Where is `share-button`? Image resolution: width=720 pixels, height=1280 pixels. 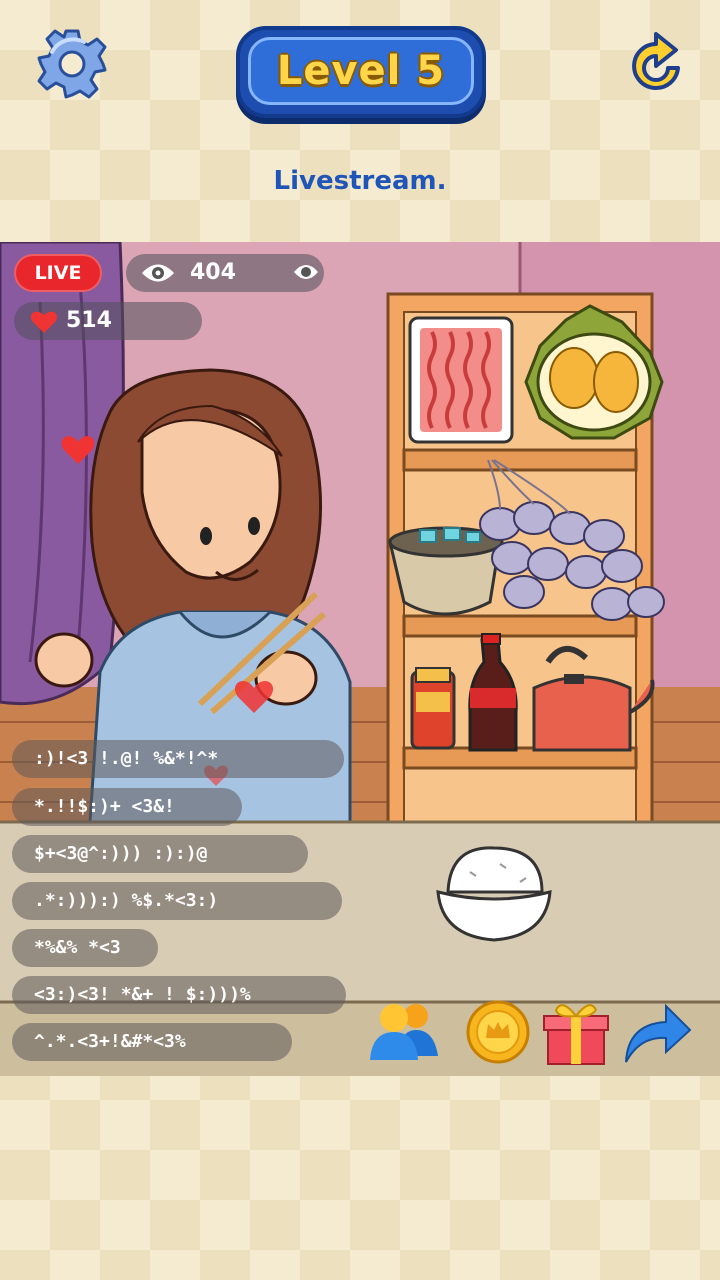 share-button is located at coordinates (656, 1032).